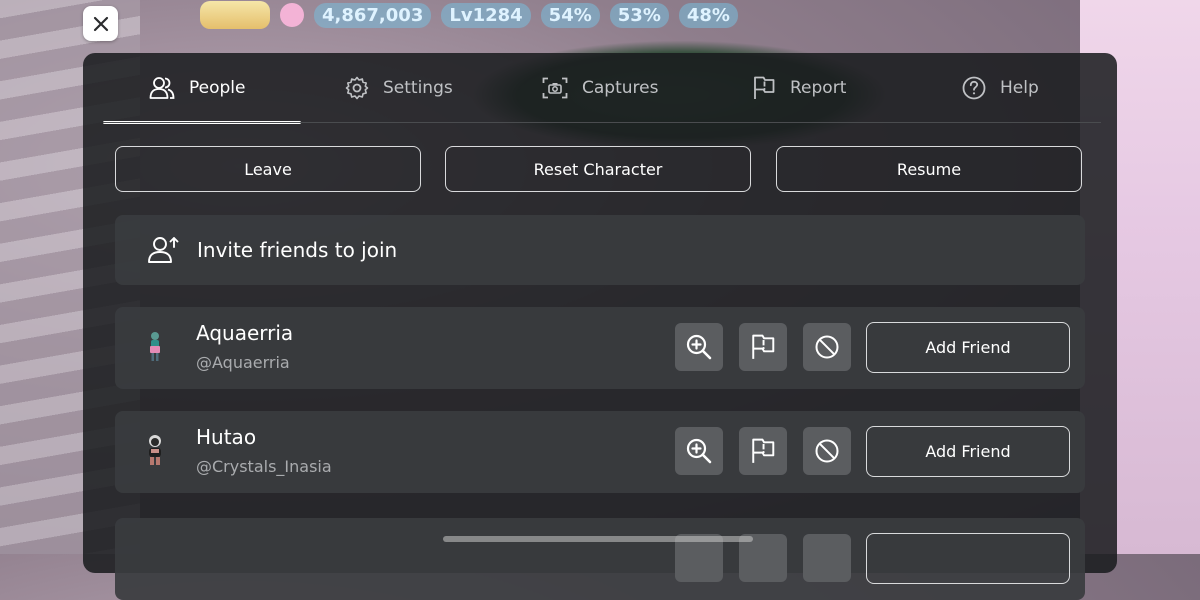 Image resolution: width=1200 pixels, height=600 pixels. I want to click on leave-button: Leave, so click(268, 169).